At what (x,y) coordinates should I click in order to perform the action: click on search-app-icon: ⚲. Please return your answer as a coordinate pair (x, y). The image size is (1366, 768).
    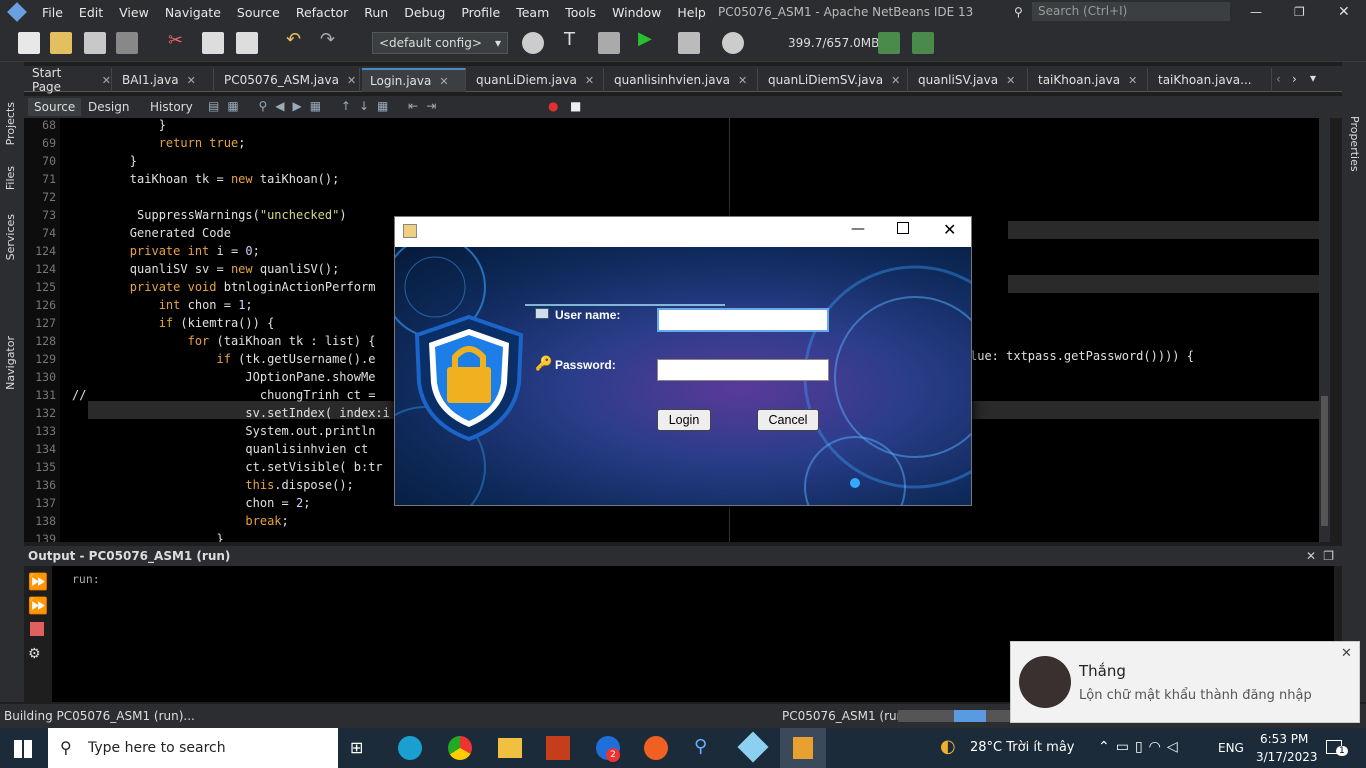
    Looking at the image, I should click on (700, 746).